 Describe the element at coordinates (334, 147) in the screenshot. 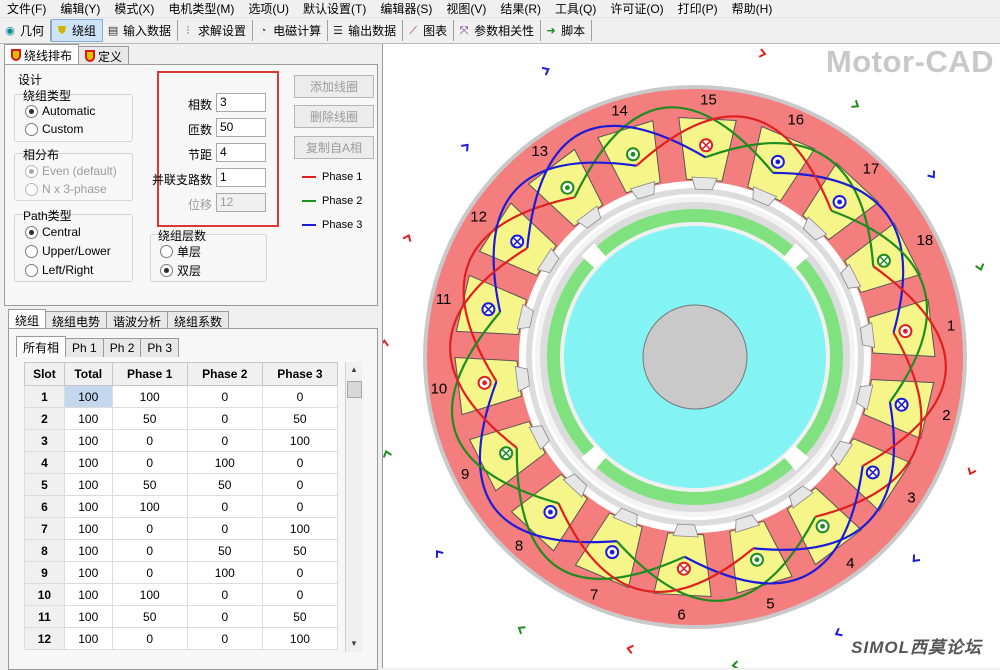

I see `copy-from-a-button: 复制自A相` at that location.